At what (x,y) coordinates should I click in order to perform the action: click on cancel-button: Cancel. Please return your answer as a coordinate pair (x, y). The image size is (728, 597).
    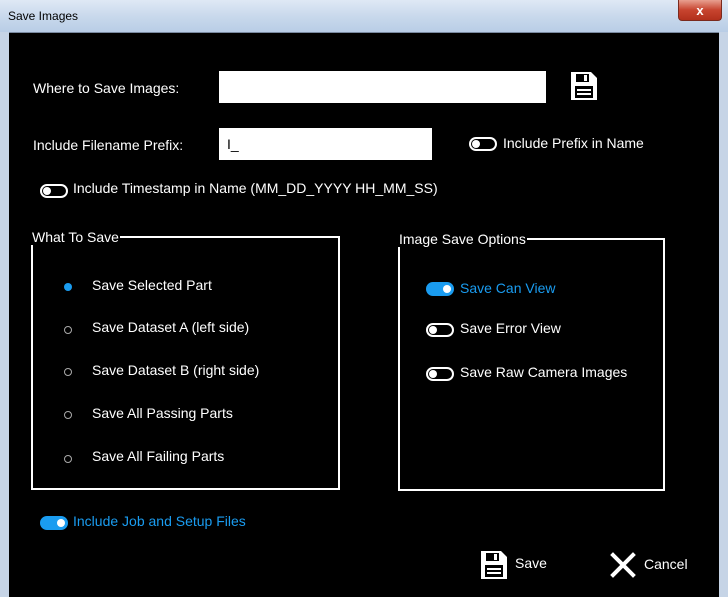
    Looking at the image, I should click on (655, 565).